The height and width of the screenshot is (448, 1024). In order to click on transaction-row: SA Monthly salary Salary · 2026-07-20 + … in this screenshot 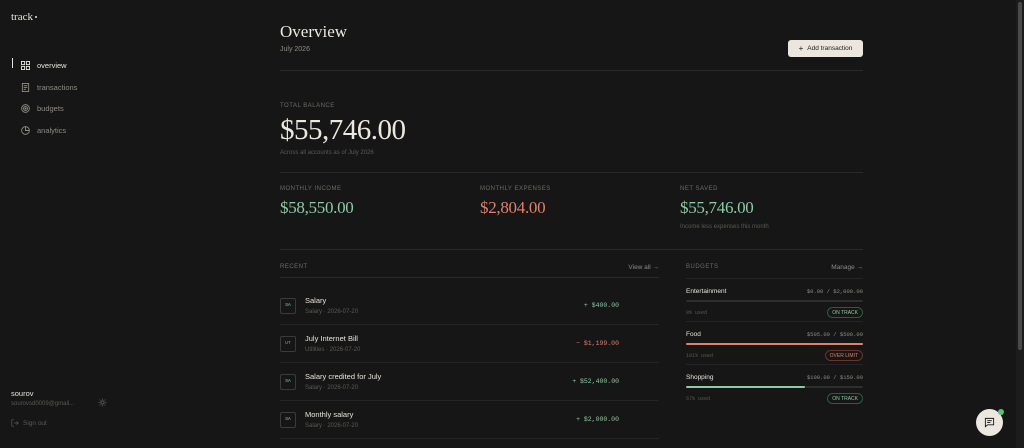, I will do `click(469, 420)`.